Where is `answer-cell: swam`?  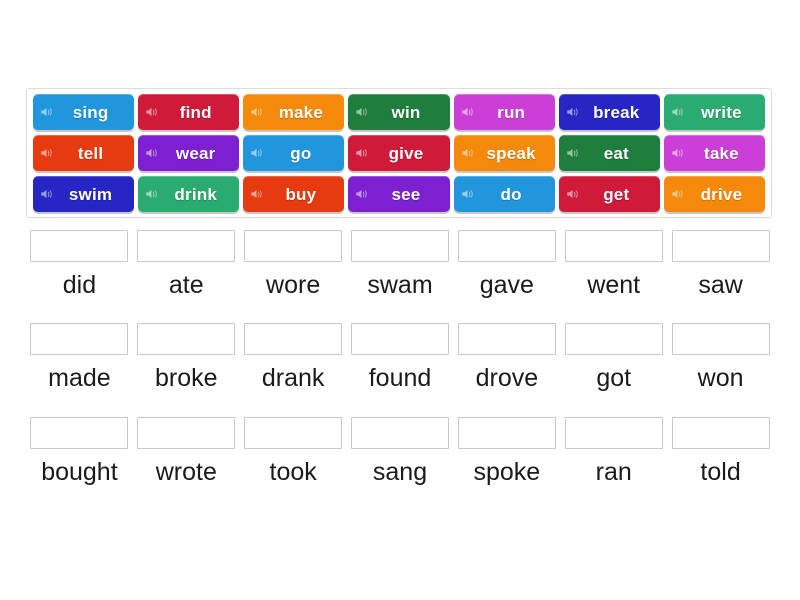 answer-cell: swam is located at coordinates (400, 265).